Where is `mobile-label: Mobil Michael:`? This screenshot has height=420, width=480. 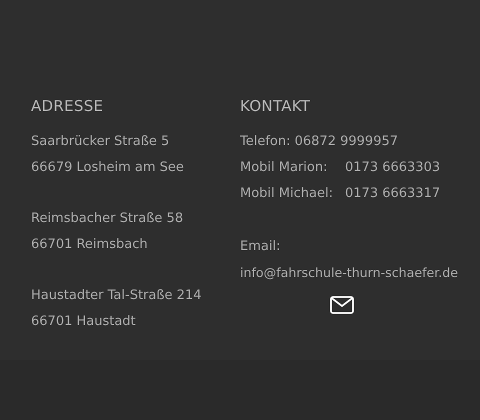 mobile-label: Mobil Michael: is located at coordinates (287, 194).